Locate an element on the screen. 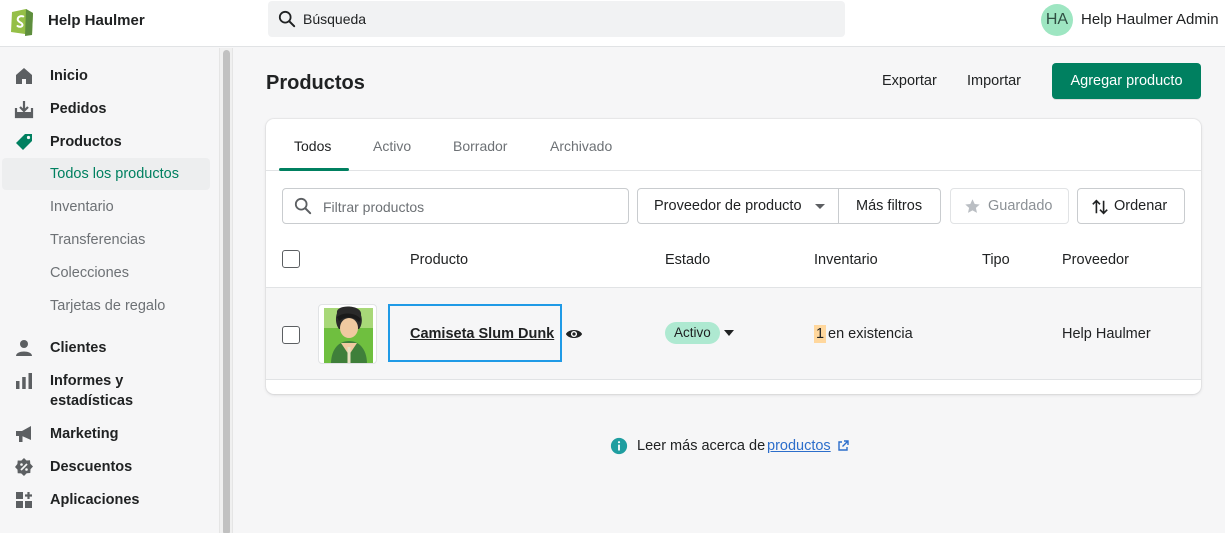 The height and width of the screenshot is (533, 1225). sidebar-item-label: Productos is located at coordinates (86, 142).